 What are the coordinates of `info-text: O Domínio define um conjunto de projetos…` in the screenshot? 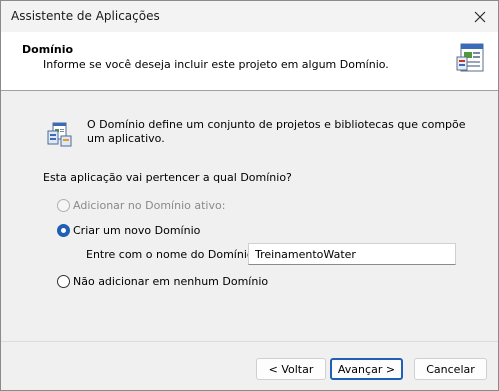 It's located at (276, 131).